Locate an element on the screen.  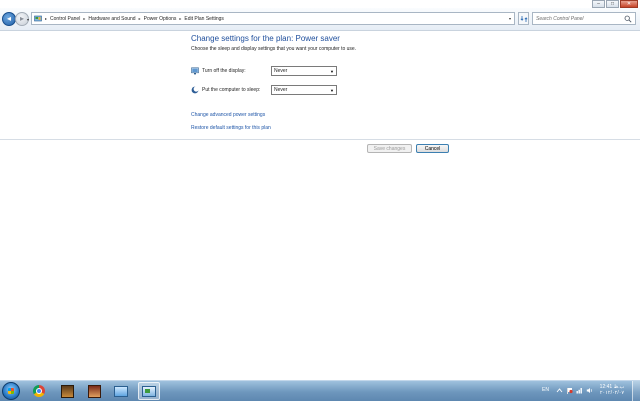
recent-pages-dropdown: ▾ is located at coordinates (28, 19).